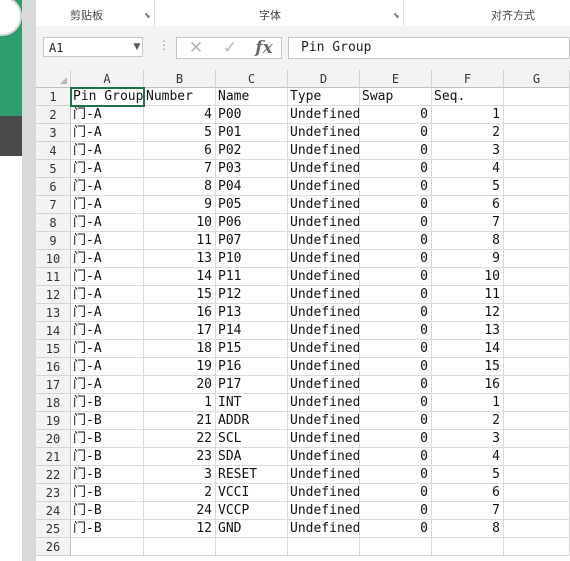  I want to click on cell-d7: Undefined, so click(324, 205).